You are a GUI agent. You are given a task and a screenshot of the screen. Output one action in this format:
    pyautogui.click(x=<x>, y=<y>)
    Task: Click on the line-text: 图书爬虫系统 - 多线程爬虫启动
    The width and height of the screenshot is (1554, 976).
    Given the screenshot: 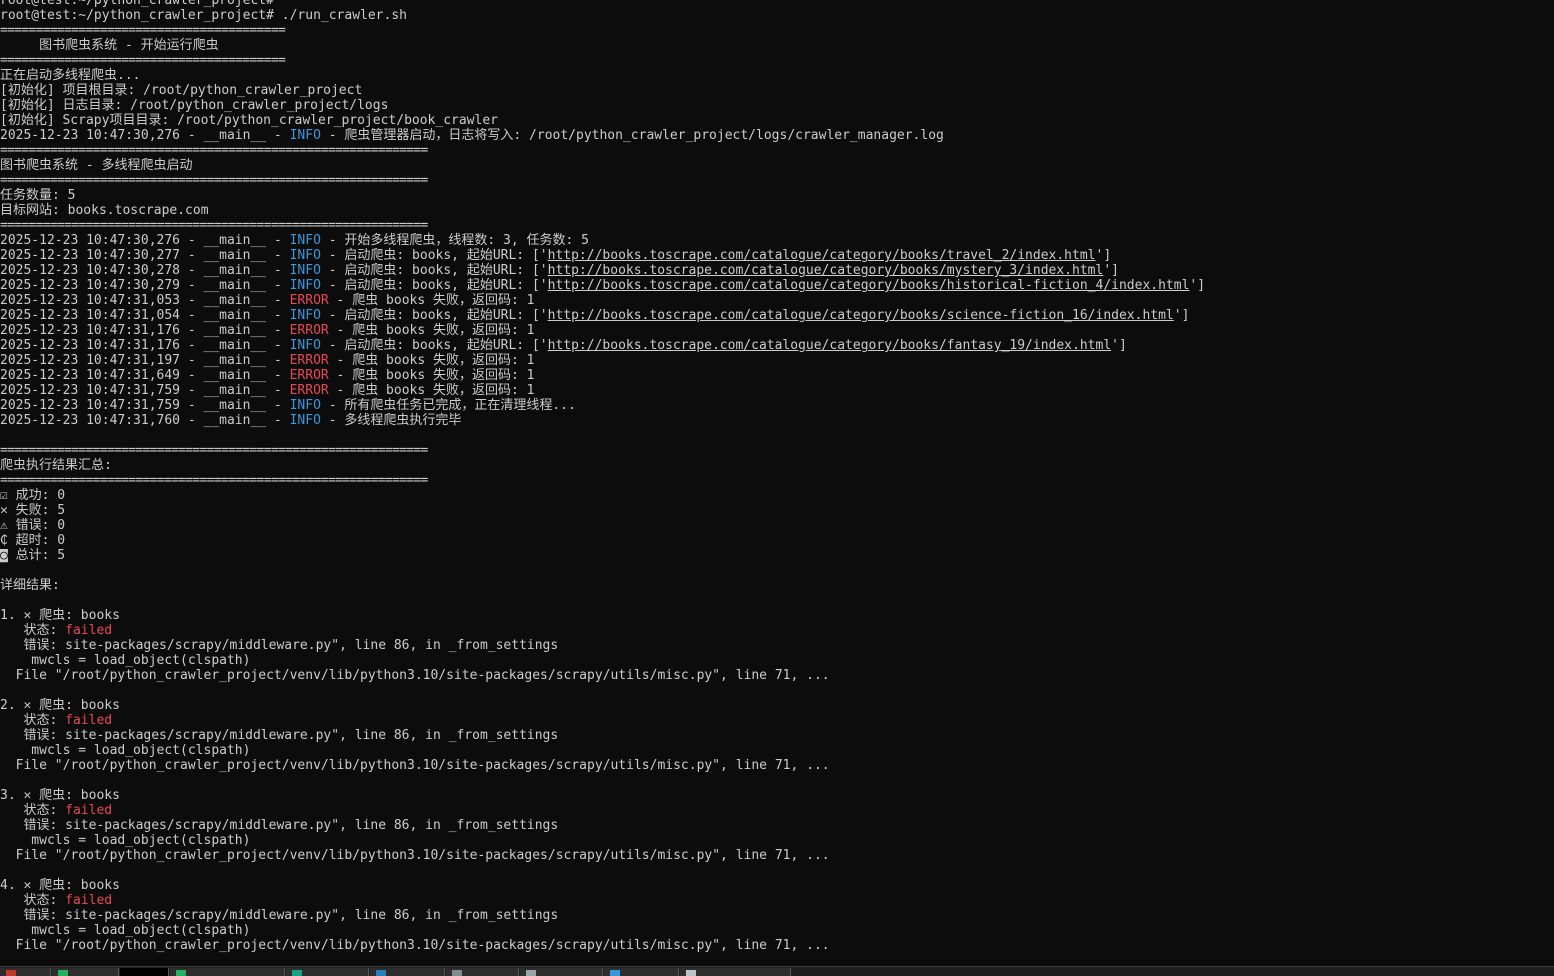 What is the action you would take?
    pyautogui.click(x=96, y=165)
    